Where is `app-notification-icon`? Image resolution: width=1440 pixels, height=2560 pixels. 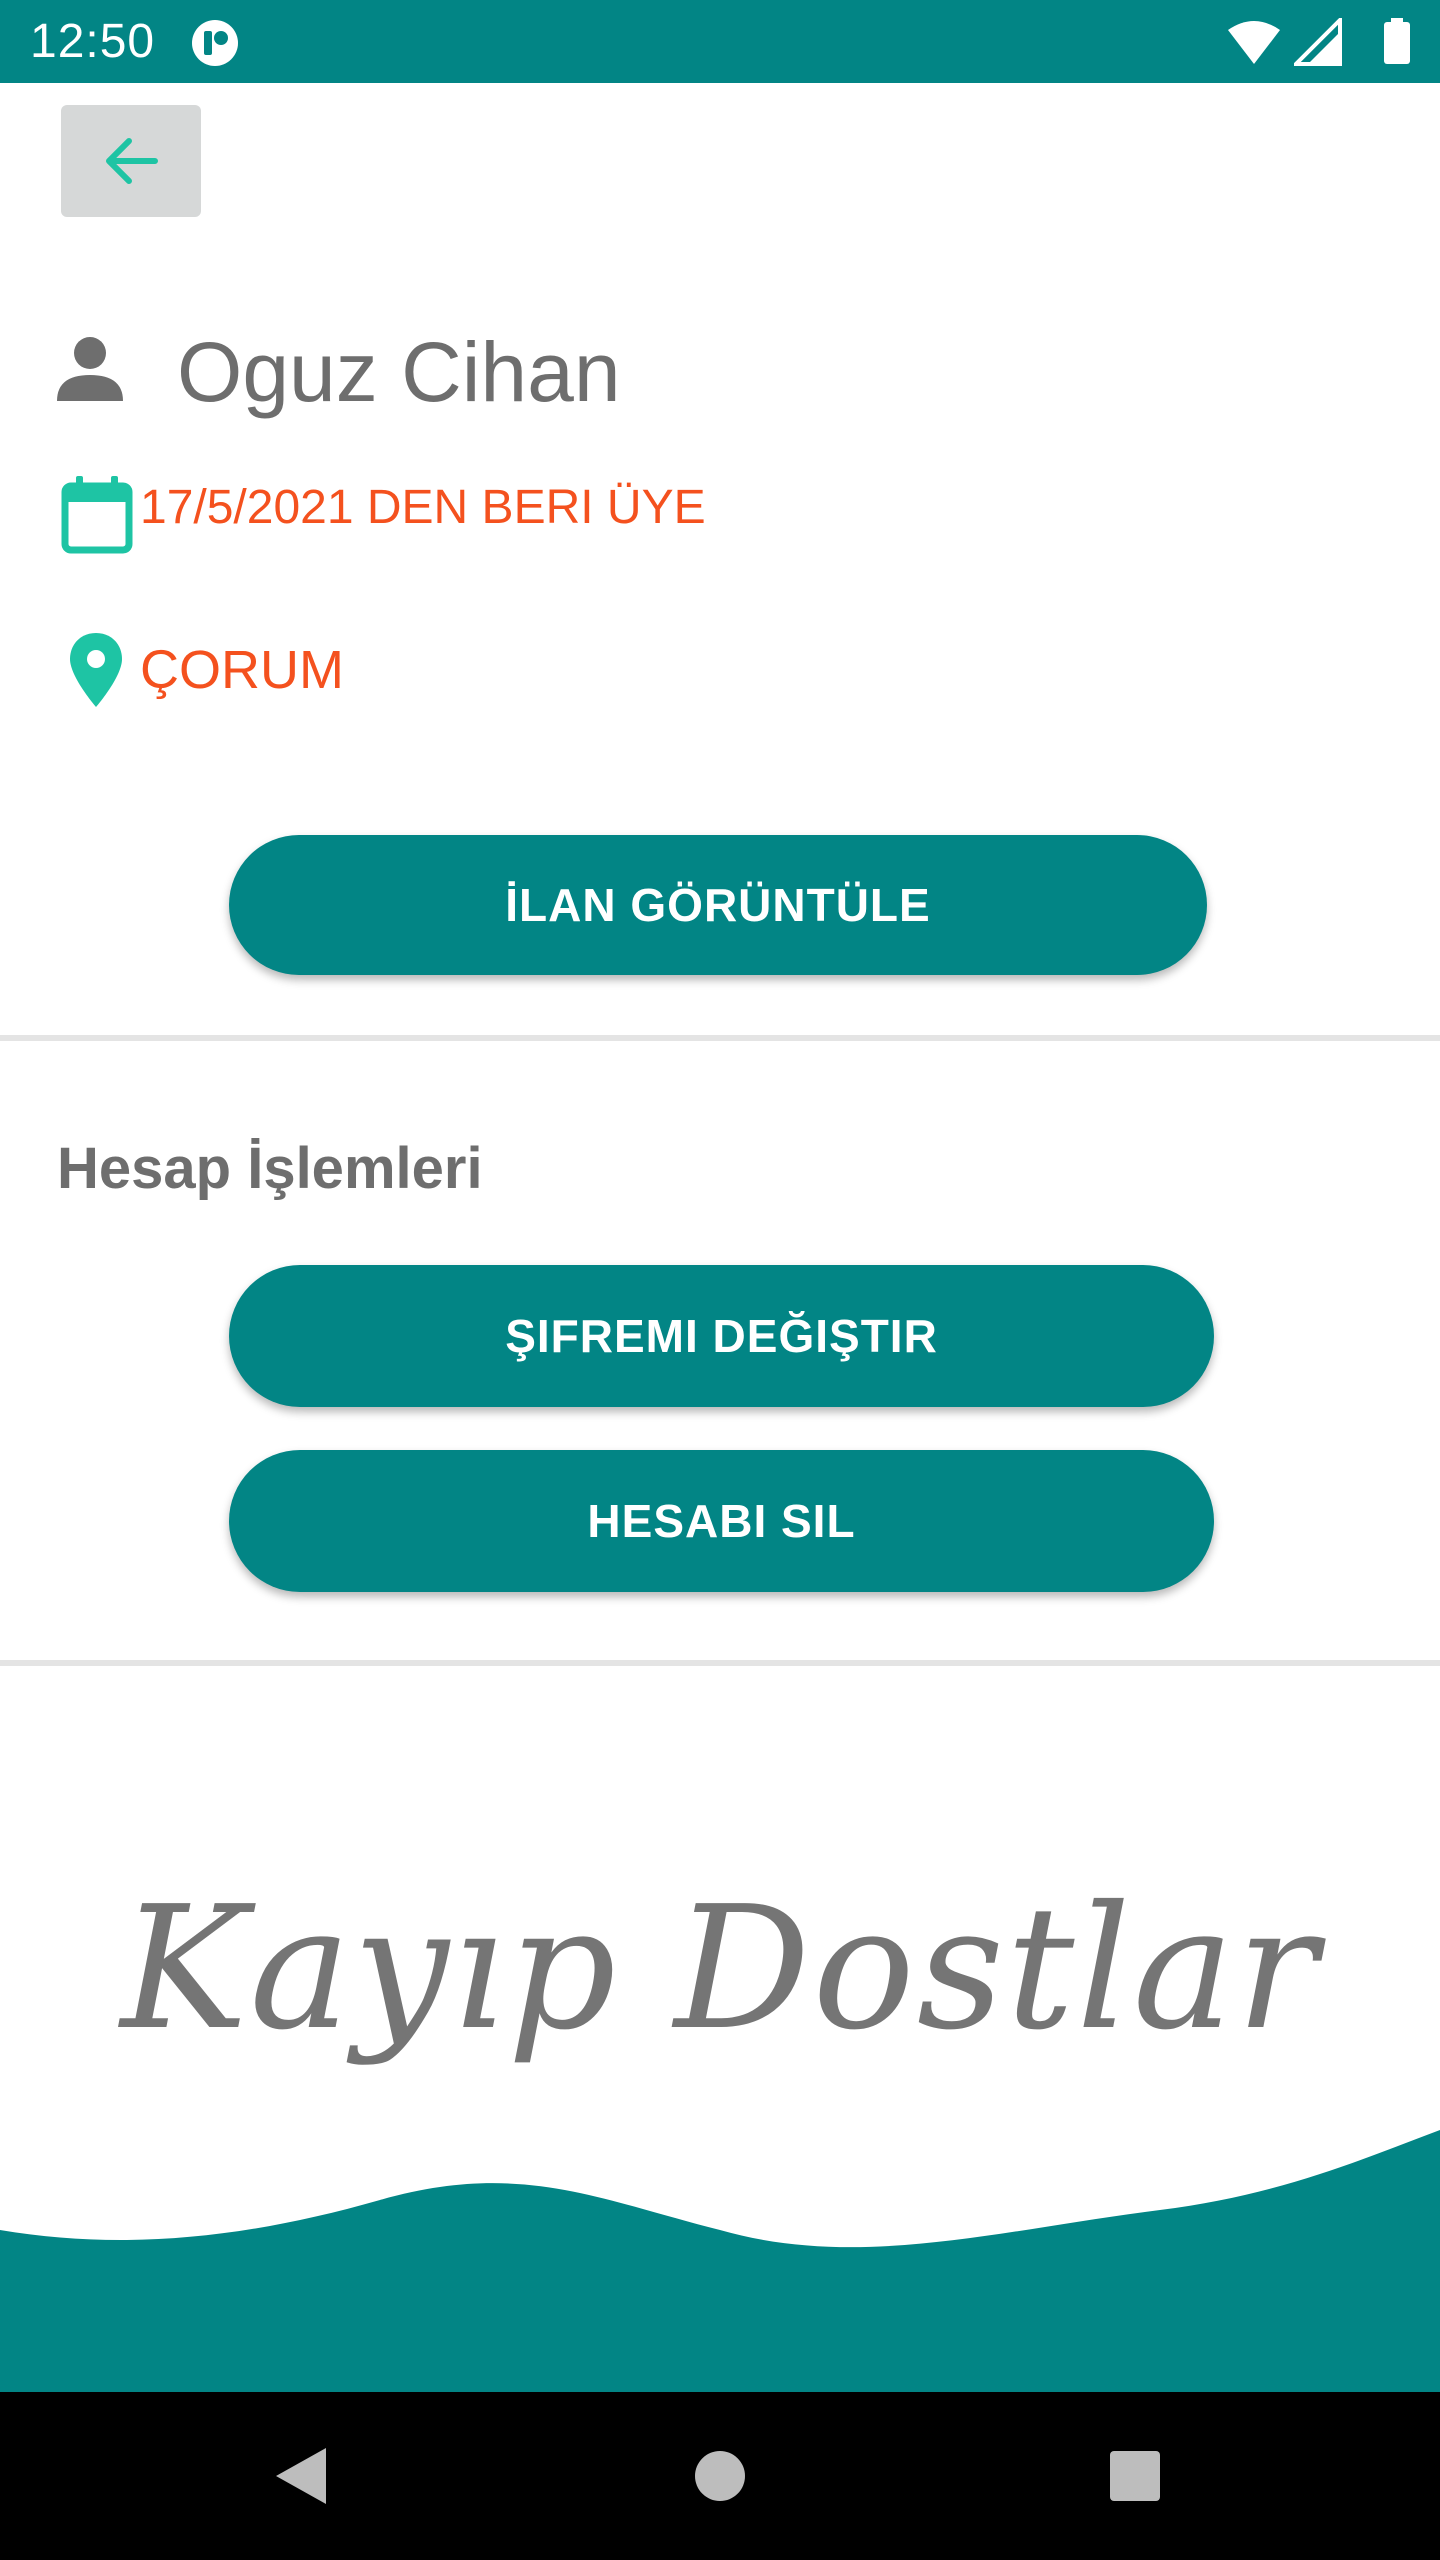
app-notification-icon is located at coordinates (215, 43).